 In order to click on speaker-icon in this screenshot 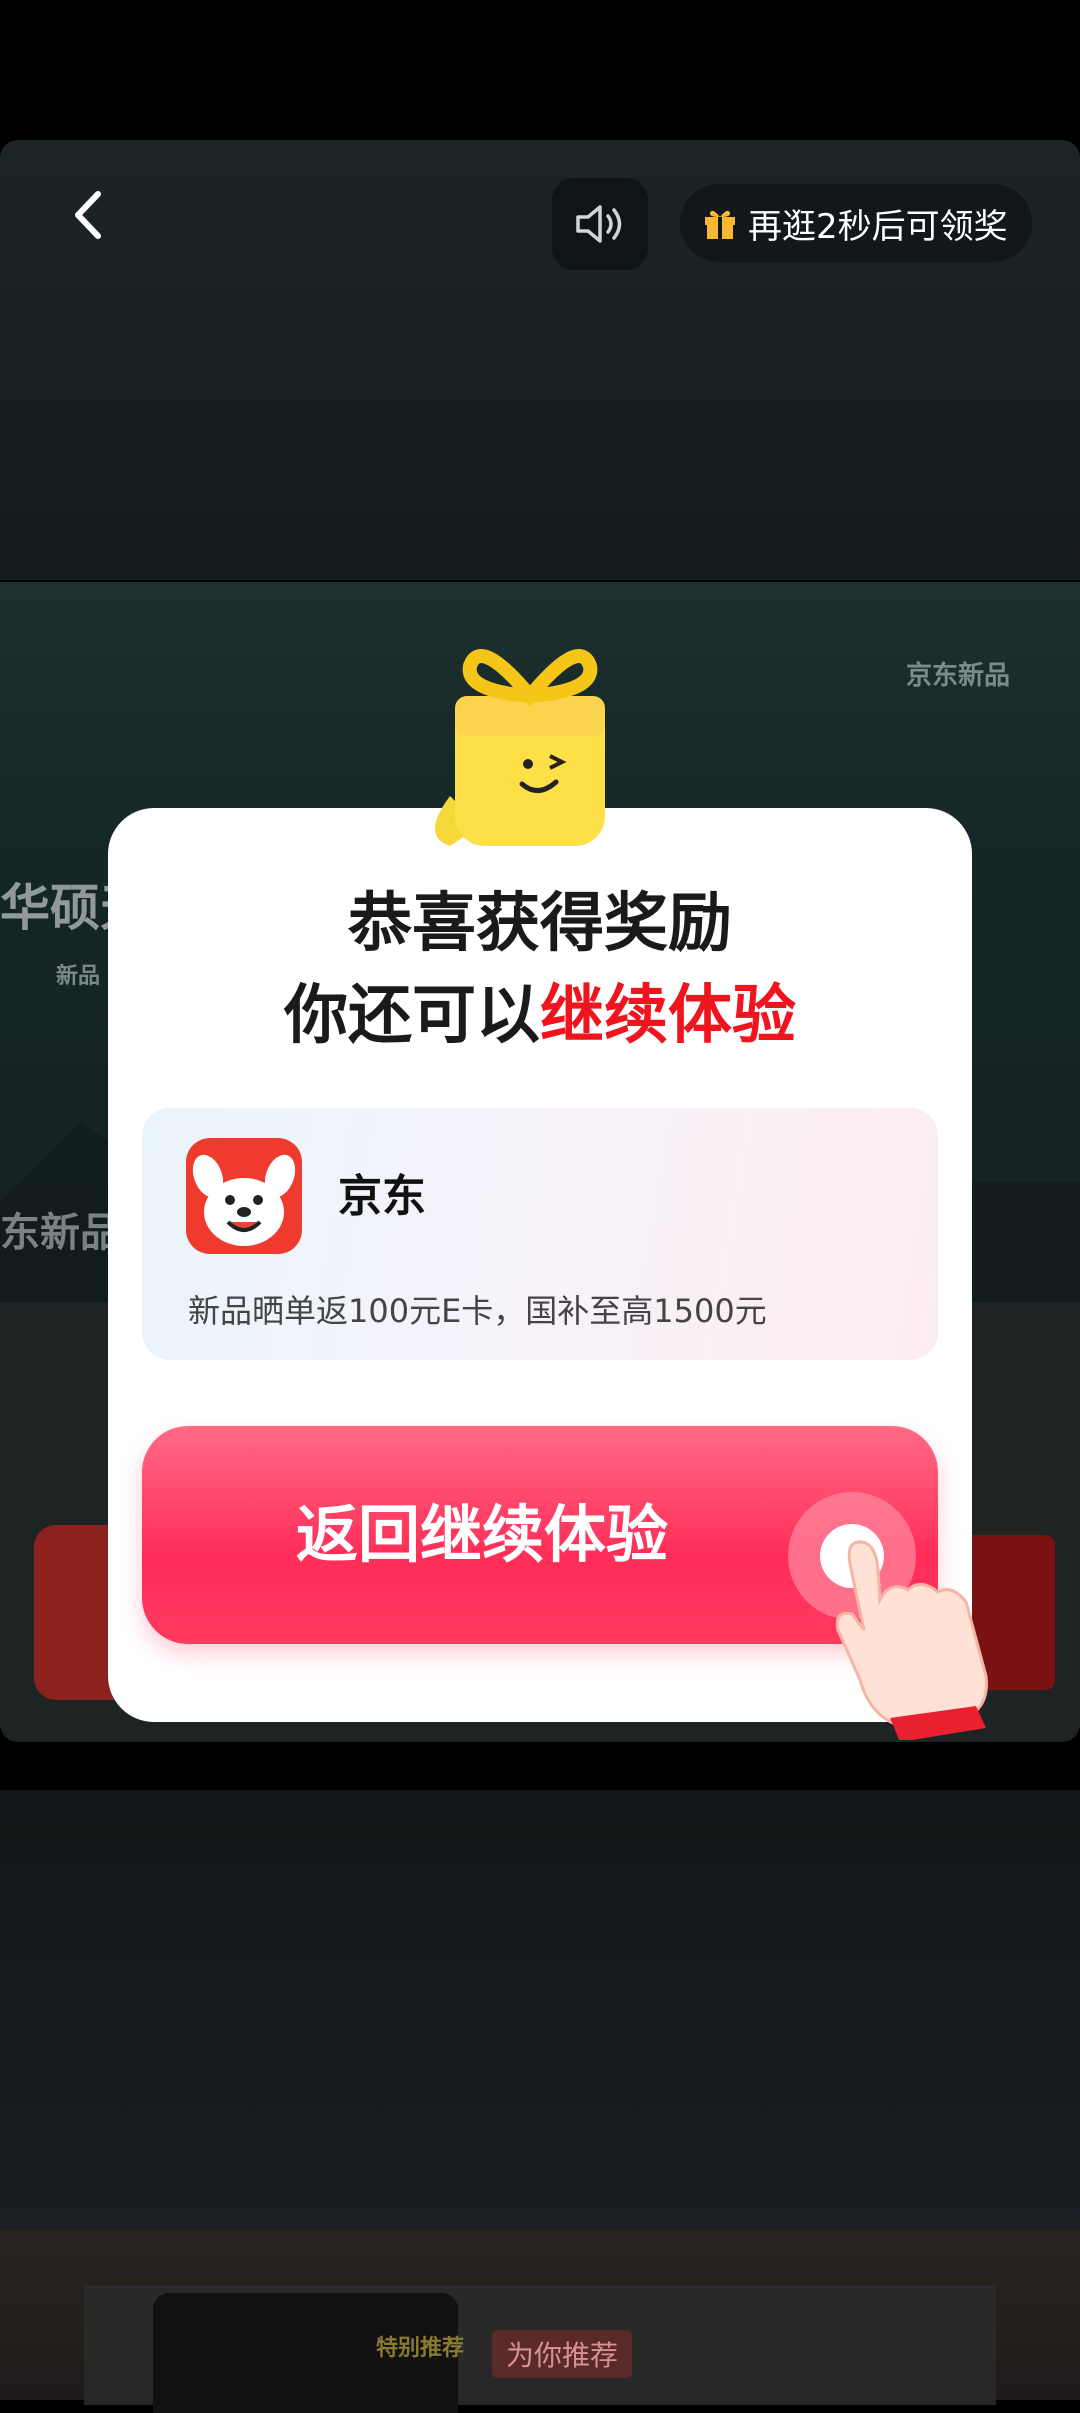, I will do `click(599, 224)`.